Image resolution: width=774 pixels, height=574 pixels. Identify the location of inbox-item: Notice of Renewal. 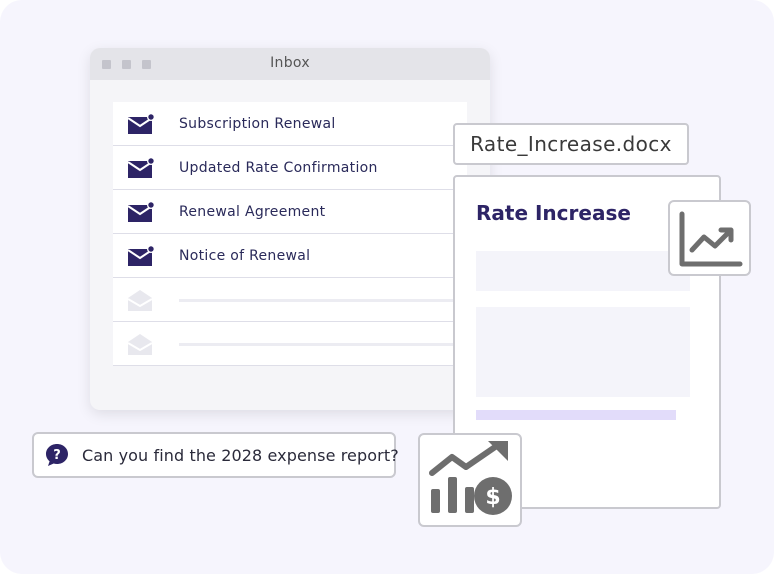
(290, 256).